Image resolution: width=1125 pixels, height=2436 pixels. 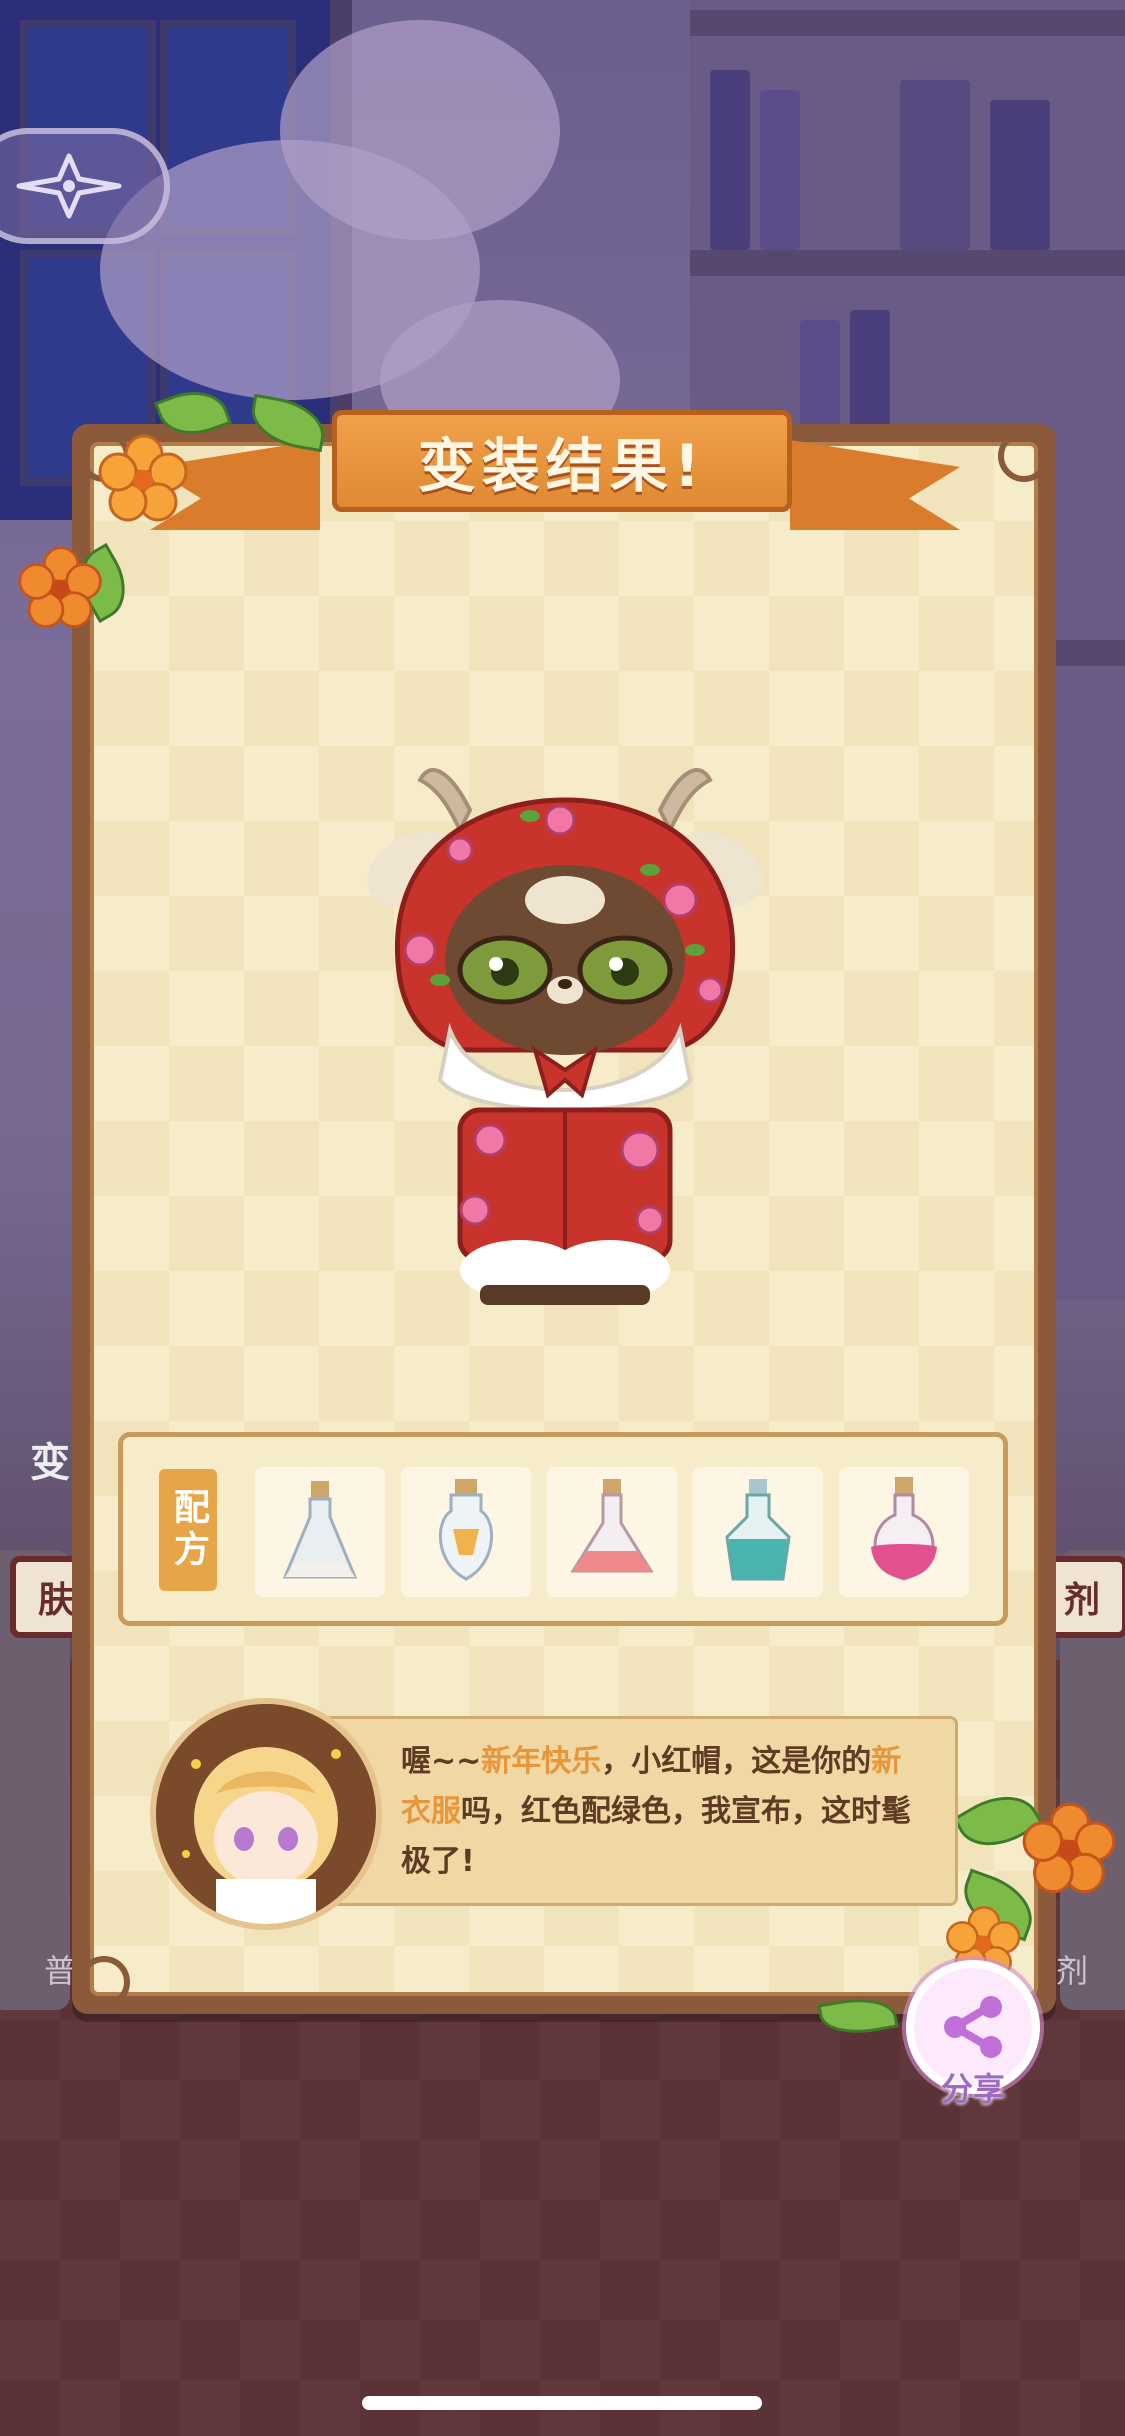 What do you see at coordinates (1072, 1971) in the screenshot?
I see `background-text-right-bottom: 剂` at bounding box center [1072, 1971].